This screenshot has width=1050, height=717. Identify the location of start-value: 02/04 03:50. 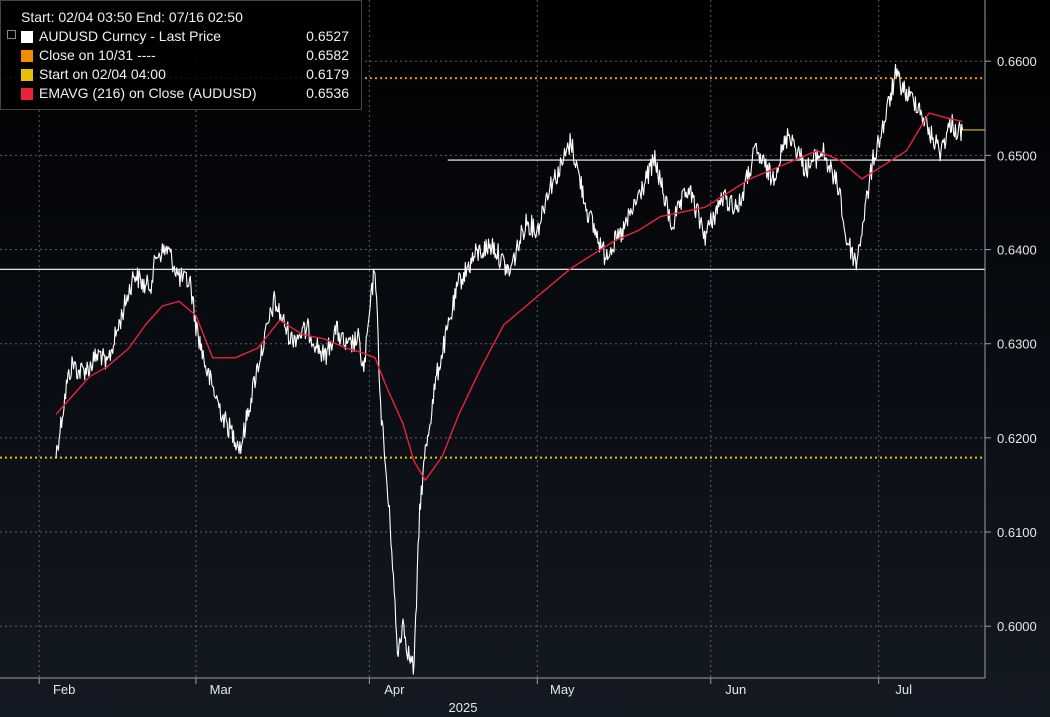
(95, 17).